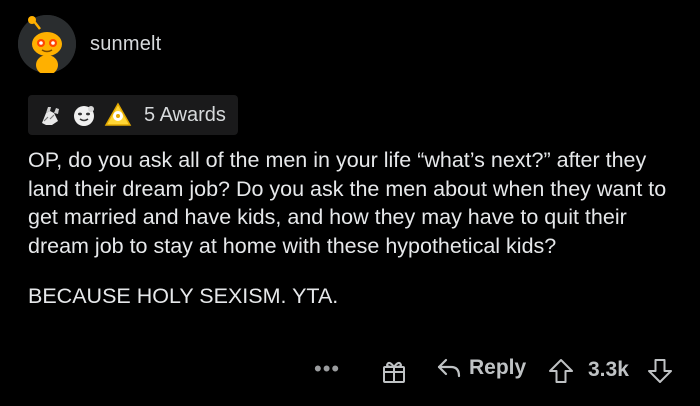 This screenshot has height=406, width=700. Describe the element at coordinates (133, 115) in the screenshot. I see `awards-bar: 5 Awards` at that location.